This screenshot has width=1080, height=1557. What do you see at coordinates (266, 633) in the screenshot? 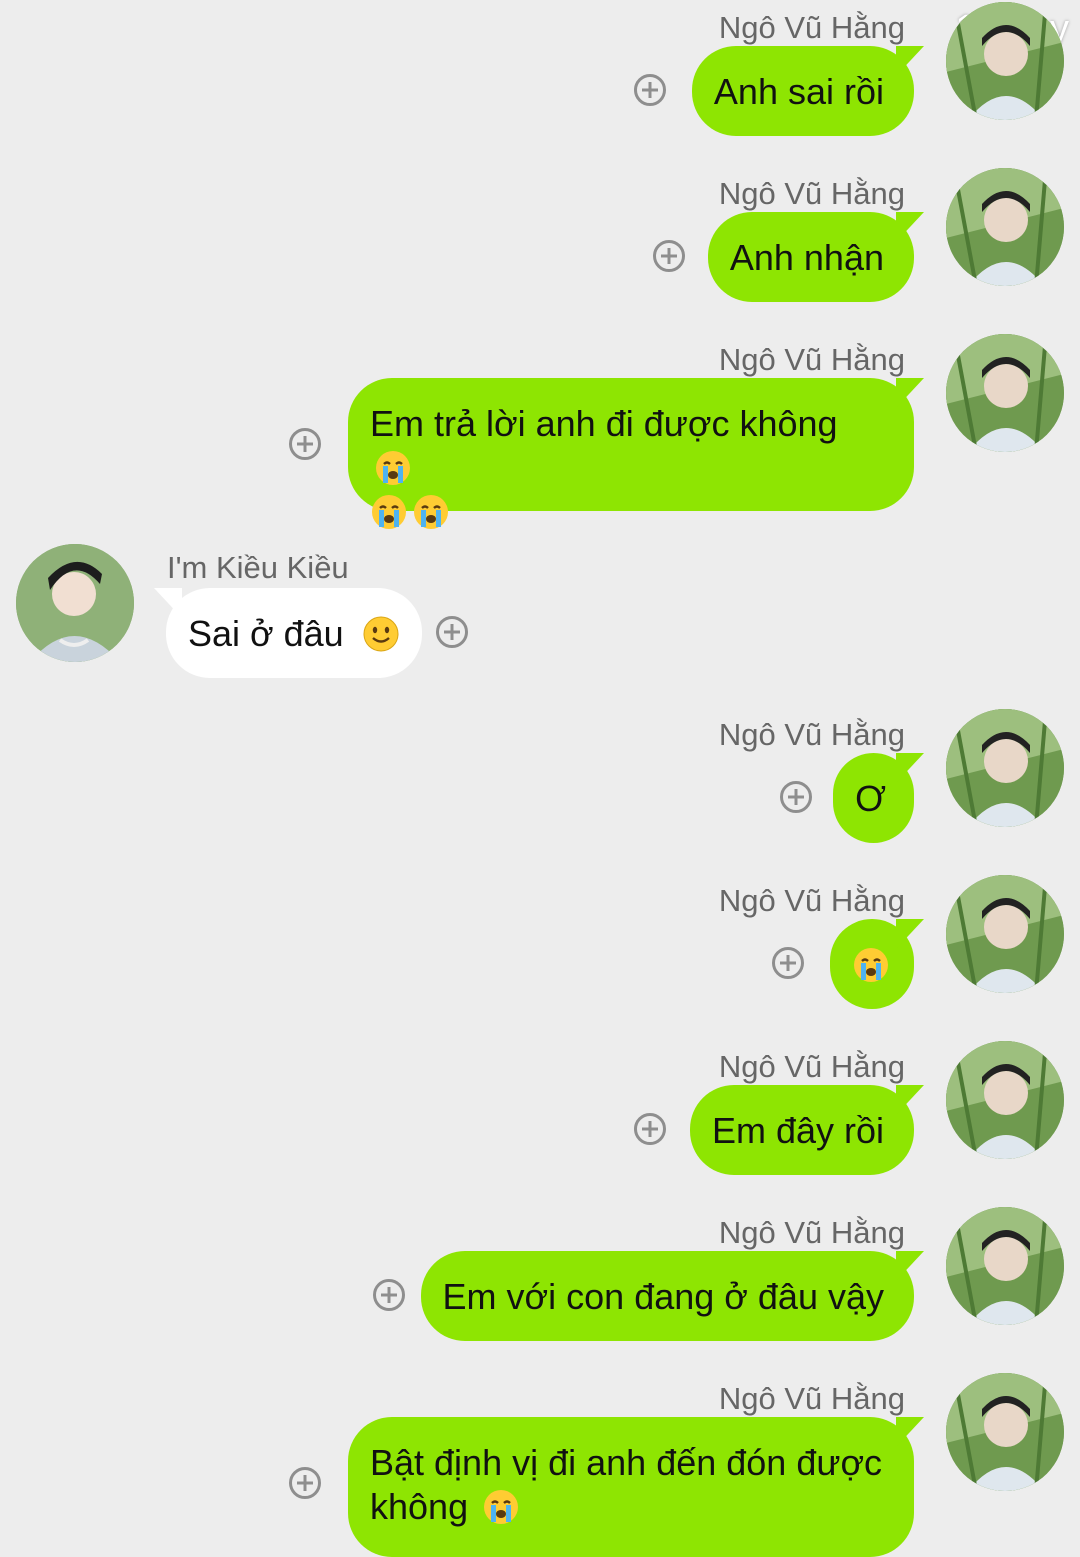
I see `message-text: Sai ở đâu` at bounding box center [266, 633].